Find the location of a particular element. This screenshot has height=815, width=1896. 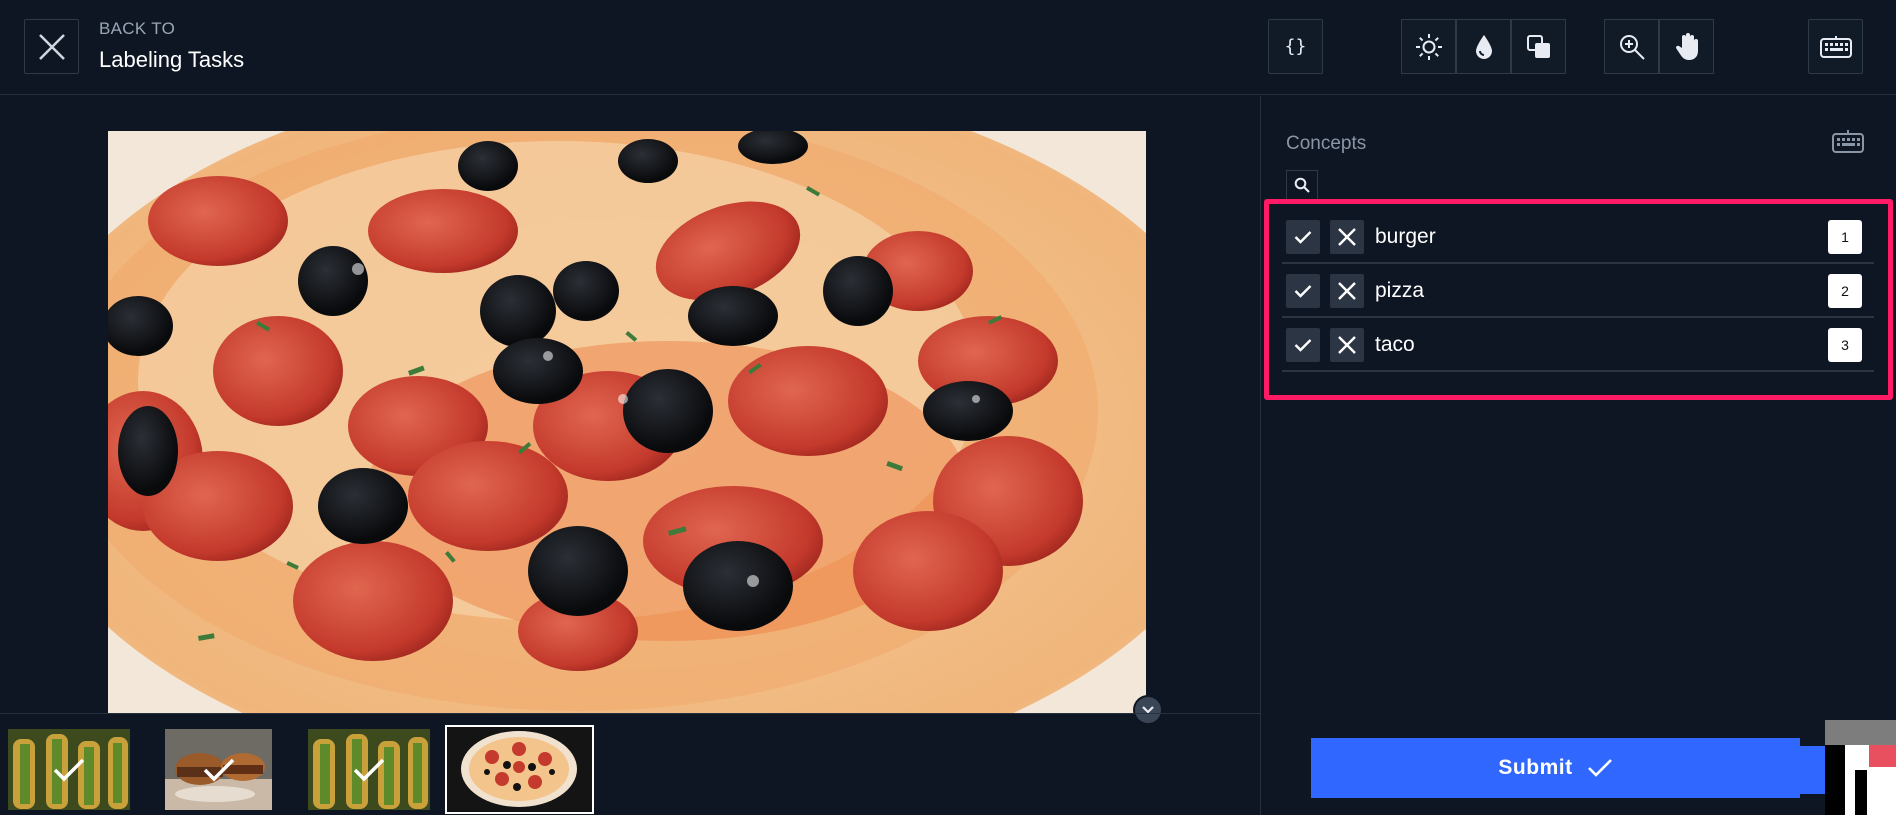

submit-label: Submit is located at coordinates (1535, 767).